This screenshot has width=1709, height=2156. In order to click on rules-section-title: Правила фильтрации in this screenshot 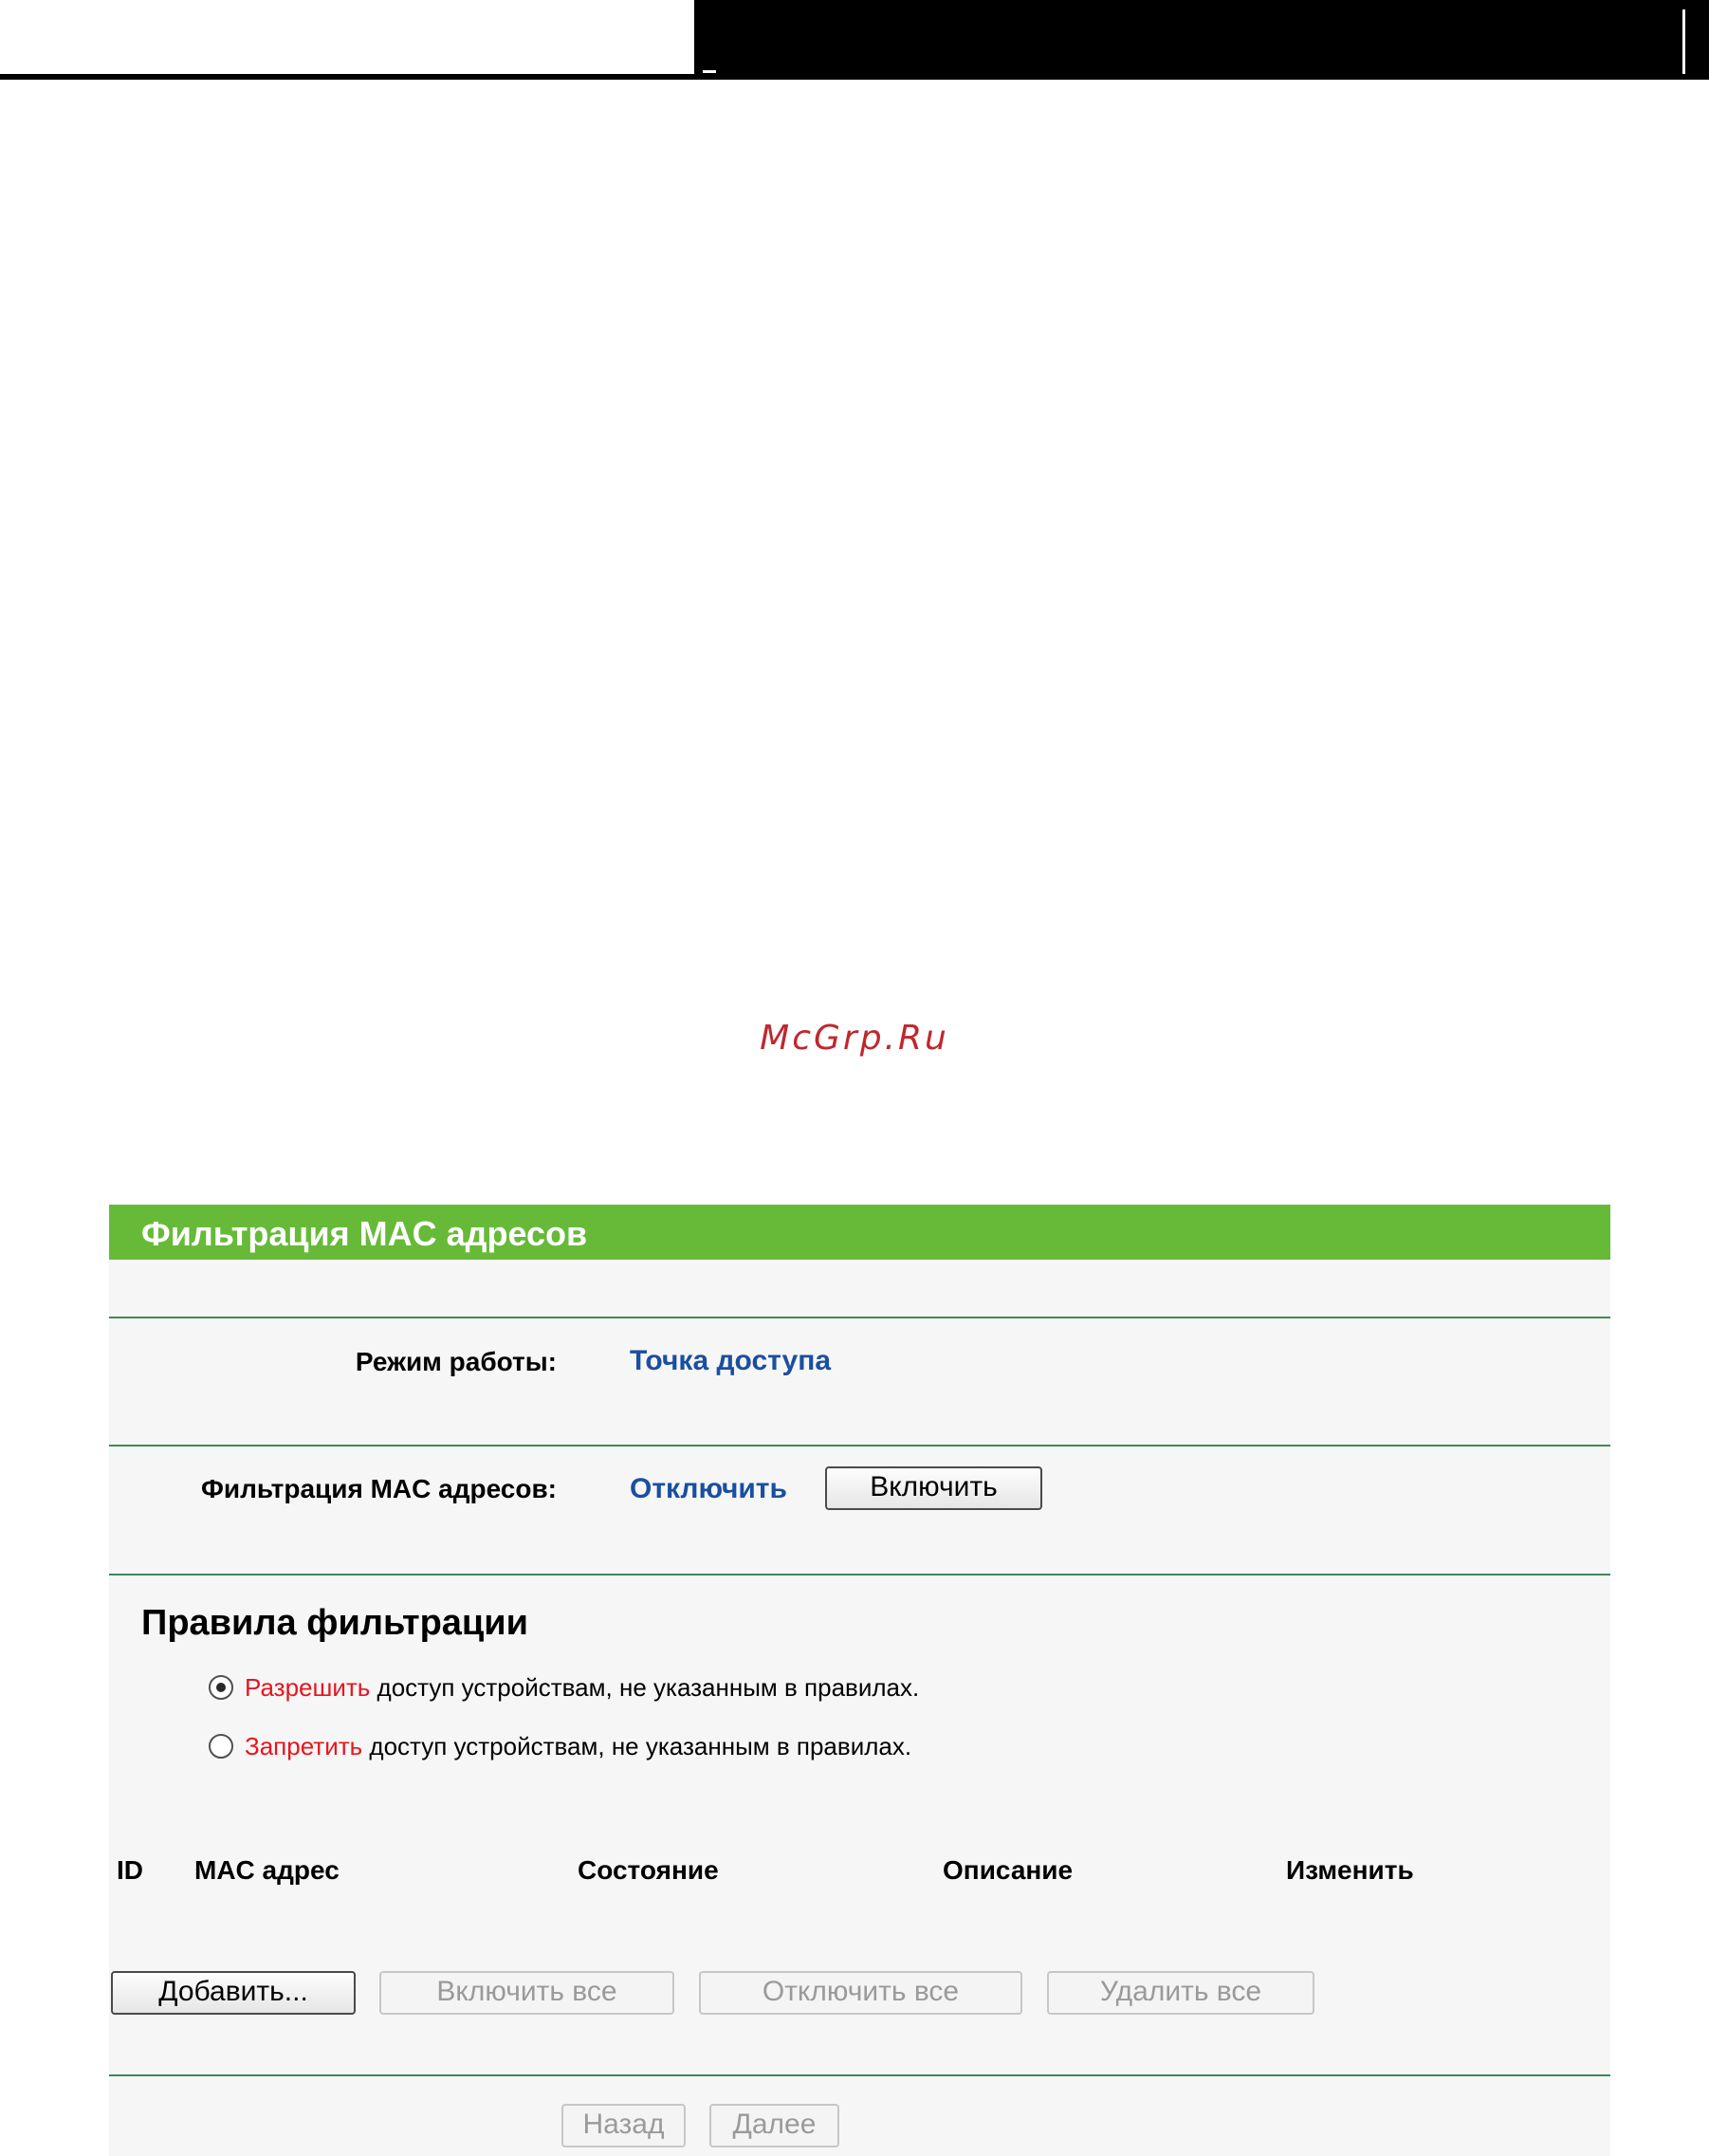, I will do `click(335, 1623)`.